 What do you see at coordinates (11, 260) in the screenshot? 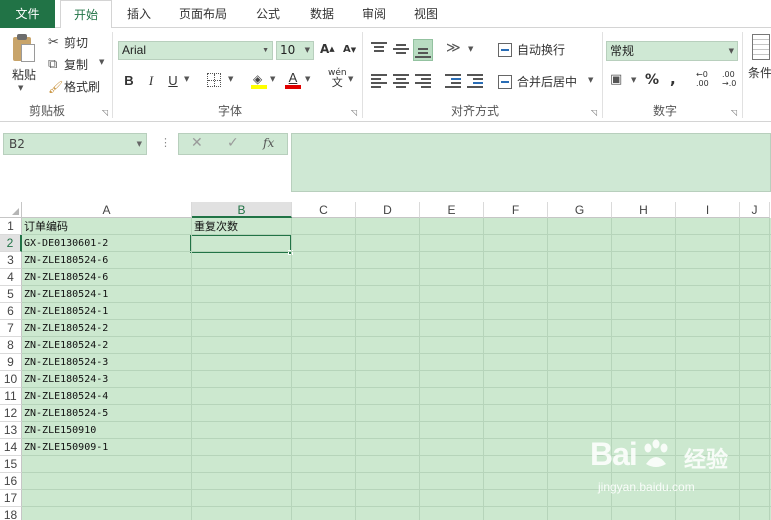
I see `row-header-3: 3` at bounding box center [11, 260].